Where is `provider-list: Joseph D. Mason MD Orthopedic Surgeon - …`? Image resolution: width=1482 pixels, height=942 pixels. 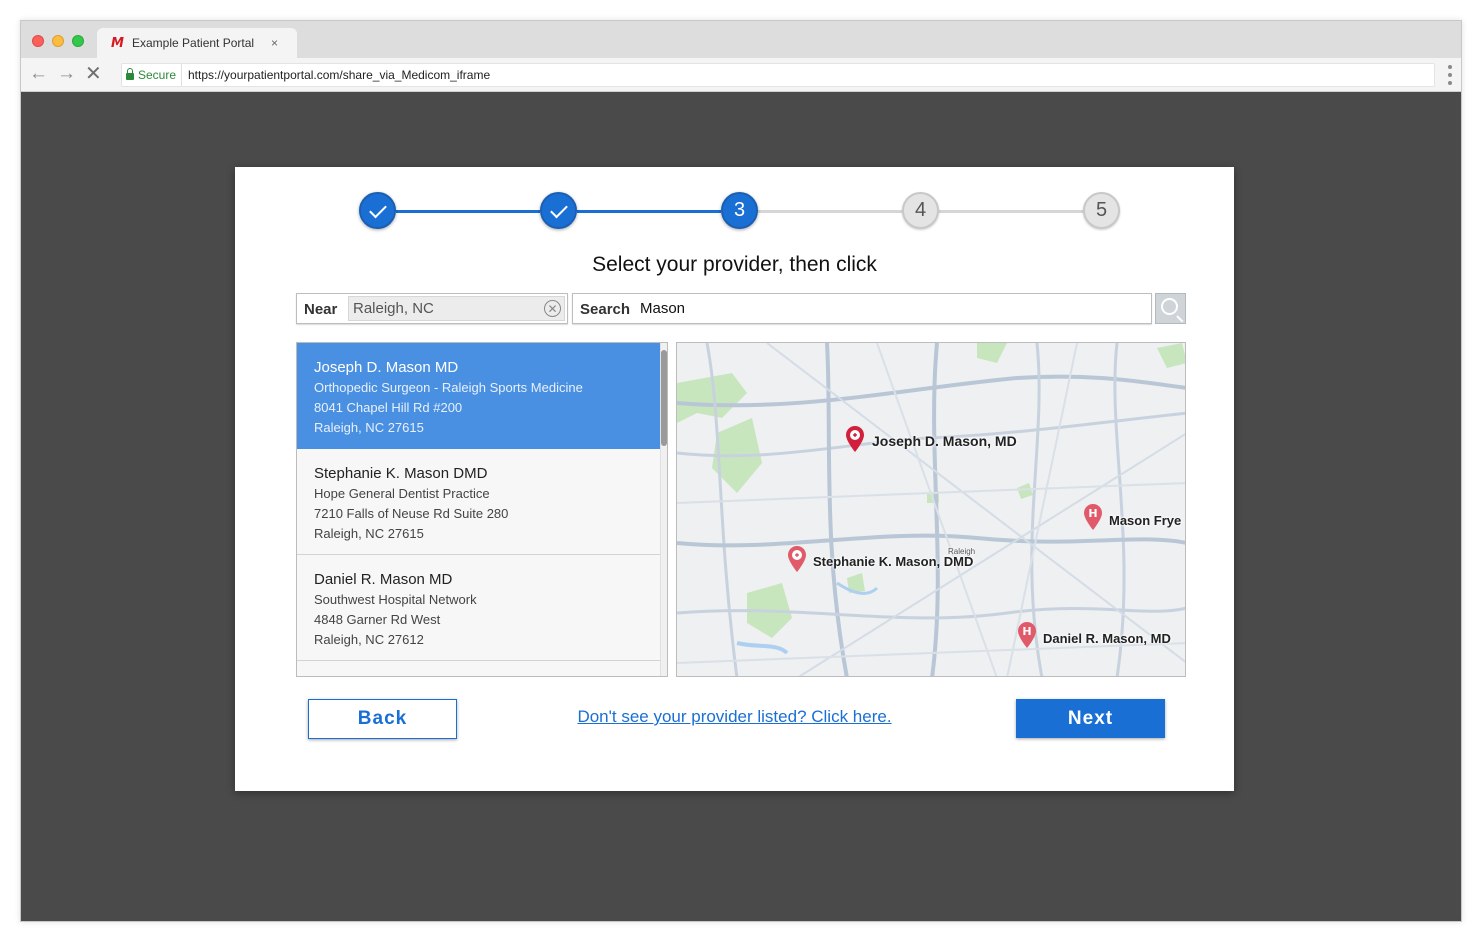
provider-list: Joseph D. Mason MD Orthopedic Surgeon - … is located at coordinates (482, 509).